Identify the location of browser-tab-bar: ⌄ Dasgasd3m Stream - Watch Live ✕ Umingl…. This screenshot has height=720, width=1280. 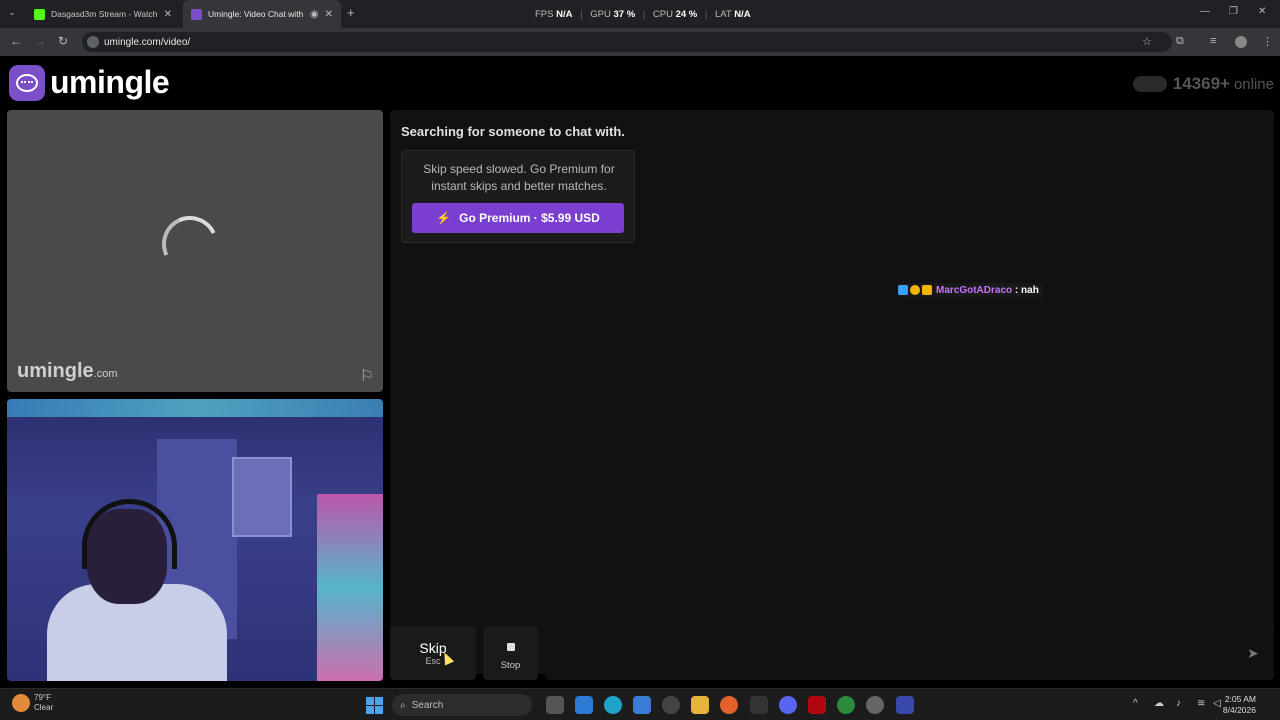
(640, 14).